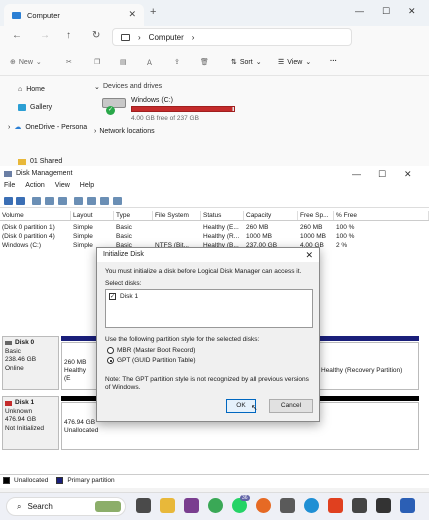 Image resolution: width=429 pixels, height=520 pixels. Describe the element at coordinates (34, 187) in the screenshot. I see `menu-action: Action` at that location.